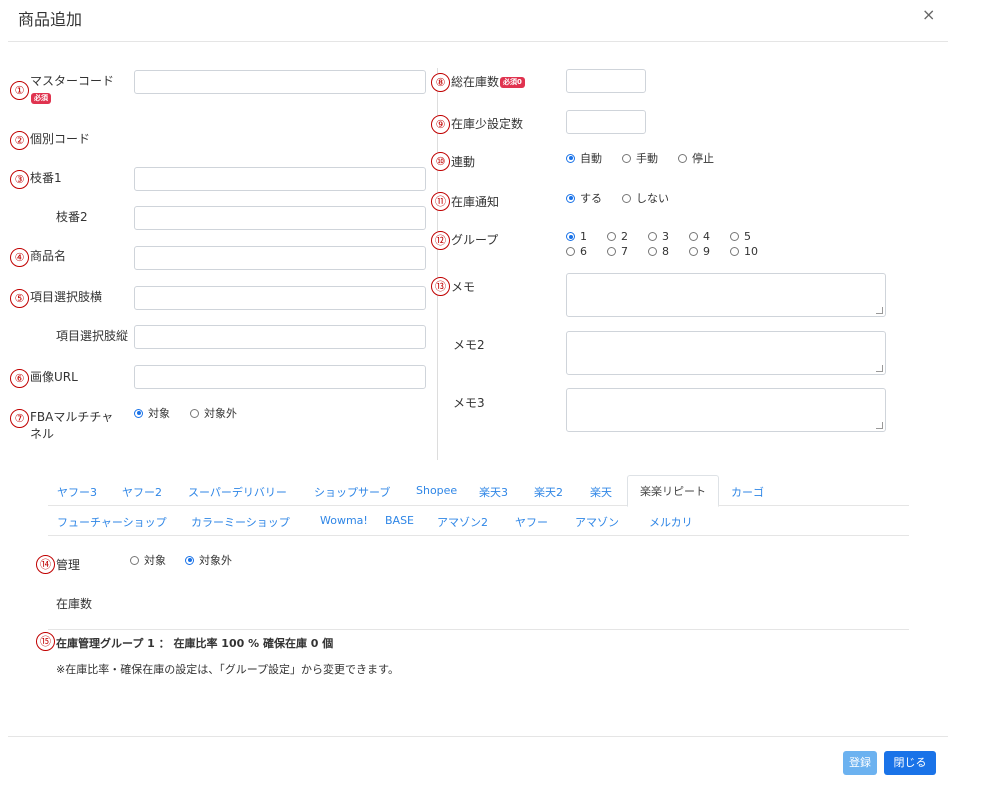 Image resolution: width=993 pixels, height=796 pixels. Describe the element at coordinates (50, 19) in the screenshot. I see `modal-title: 商品追加` at that location.